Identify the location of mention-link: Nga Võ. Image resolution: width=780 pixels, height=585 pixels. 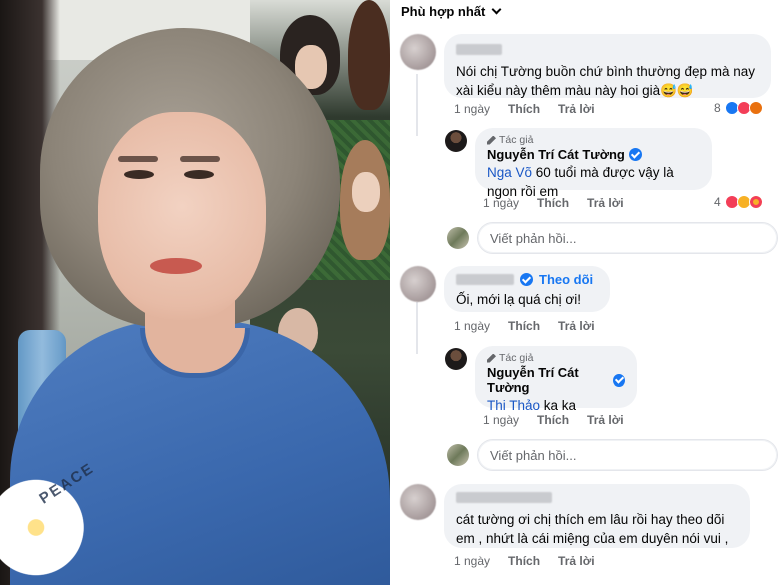
(509, 172).